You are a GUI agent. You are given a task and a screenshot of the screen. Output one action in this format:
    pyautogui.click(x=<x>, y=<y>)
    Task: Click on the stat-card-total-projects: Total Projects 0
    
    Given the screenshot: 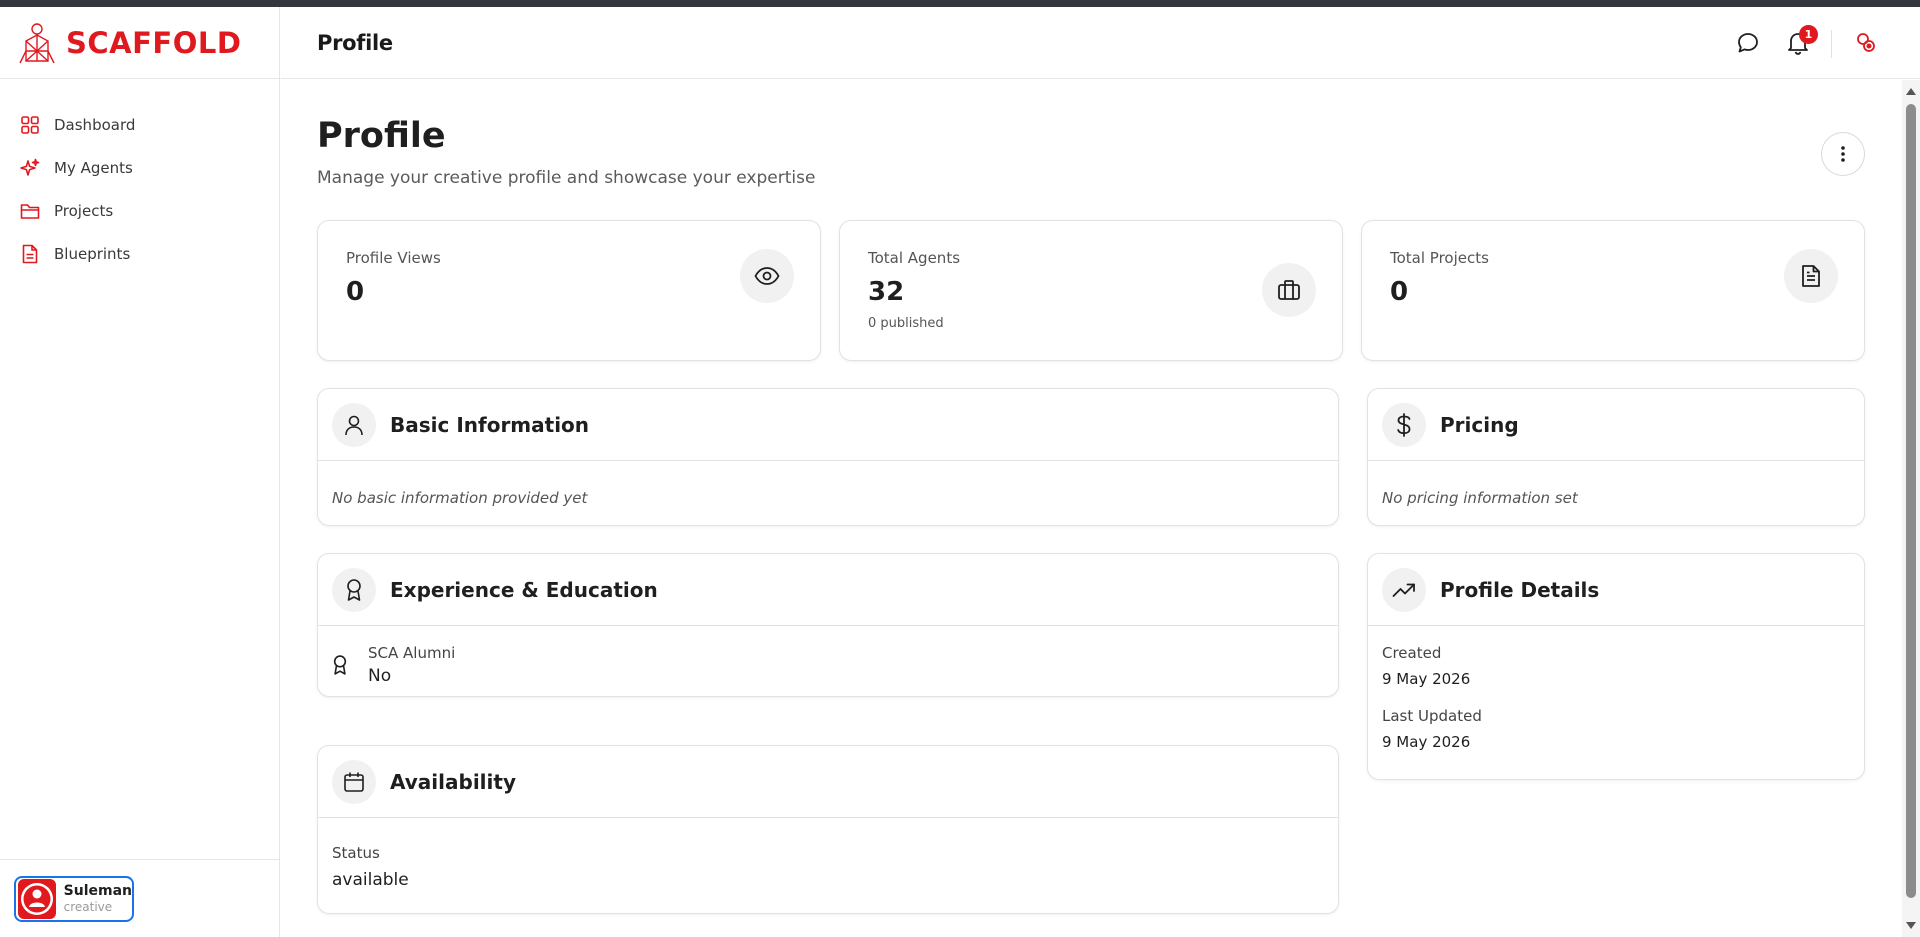 What is the action you would take?
    pyautogui.click(x=1613, y=290)
    